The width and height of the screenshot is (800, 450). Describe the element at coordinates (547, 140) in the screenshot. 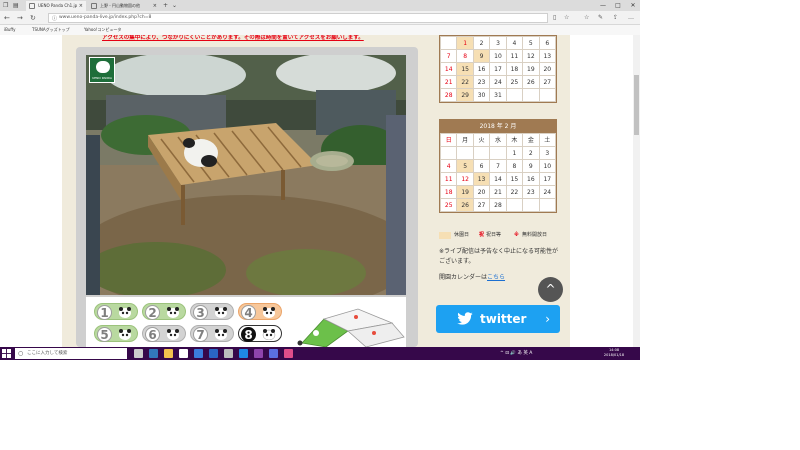

I see `weekday-header: 土` at that location.